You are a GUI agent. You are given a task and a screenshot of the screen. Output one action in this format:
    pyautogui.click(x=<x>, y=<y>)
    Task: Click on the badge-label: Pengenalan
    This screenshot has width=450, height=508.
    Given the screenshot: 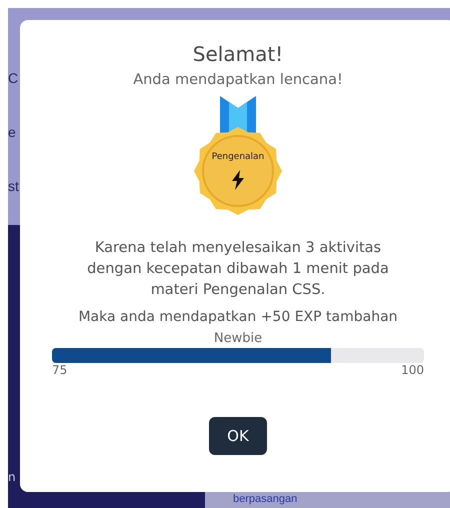 What is the action you would take?
    pyautogui.click(x=238, y=157)
    